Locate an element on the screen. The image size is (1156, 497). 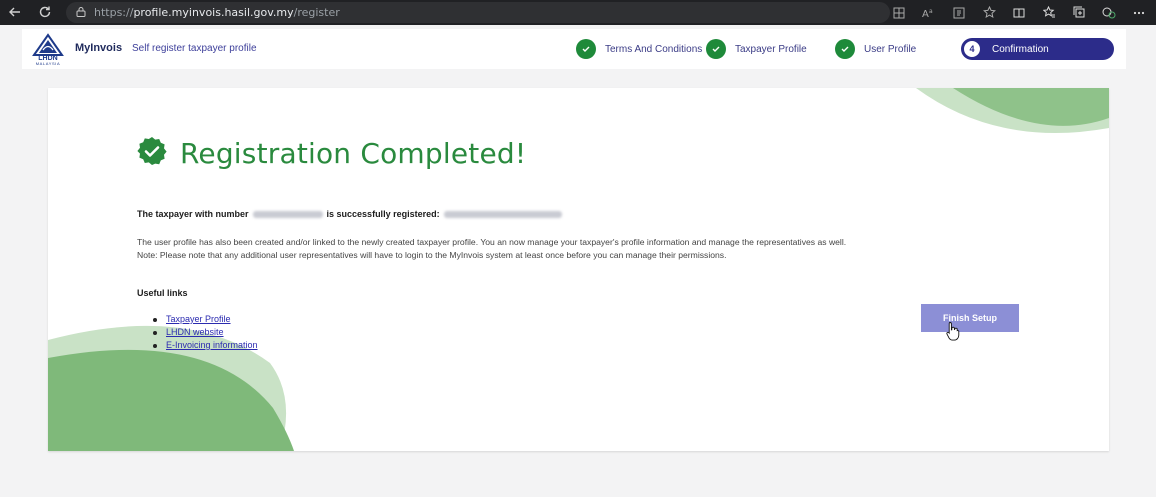
list-item: LHDN website is located at coordinates (205, 332).